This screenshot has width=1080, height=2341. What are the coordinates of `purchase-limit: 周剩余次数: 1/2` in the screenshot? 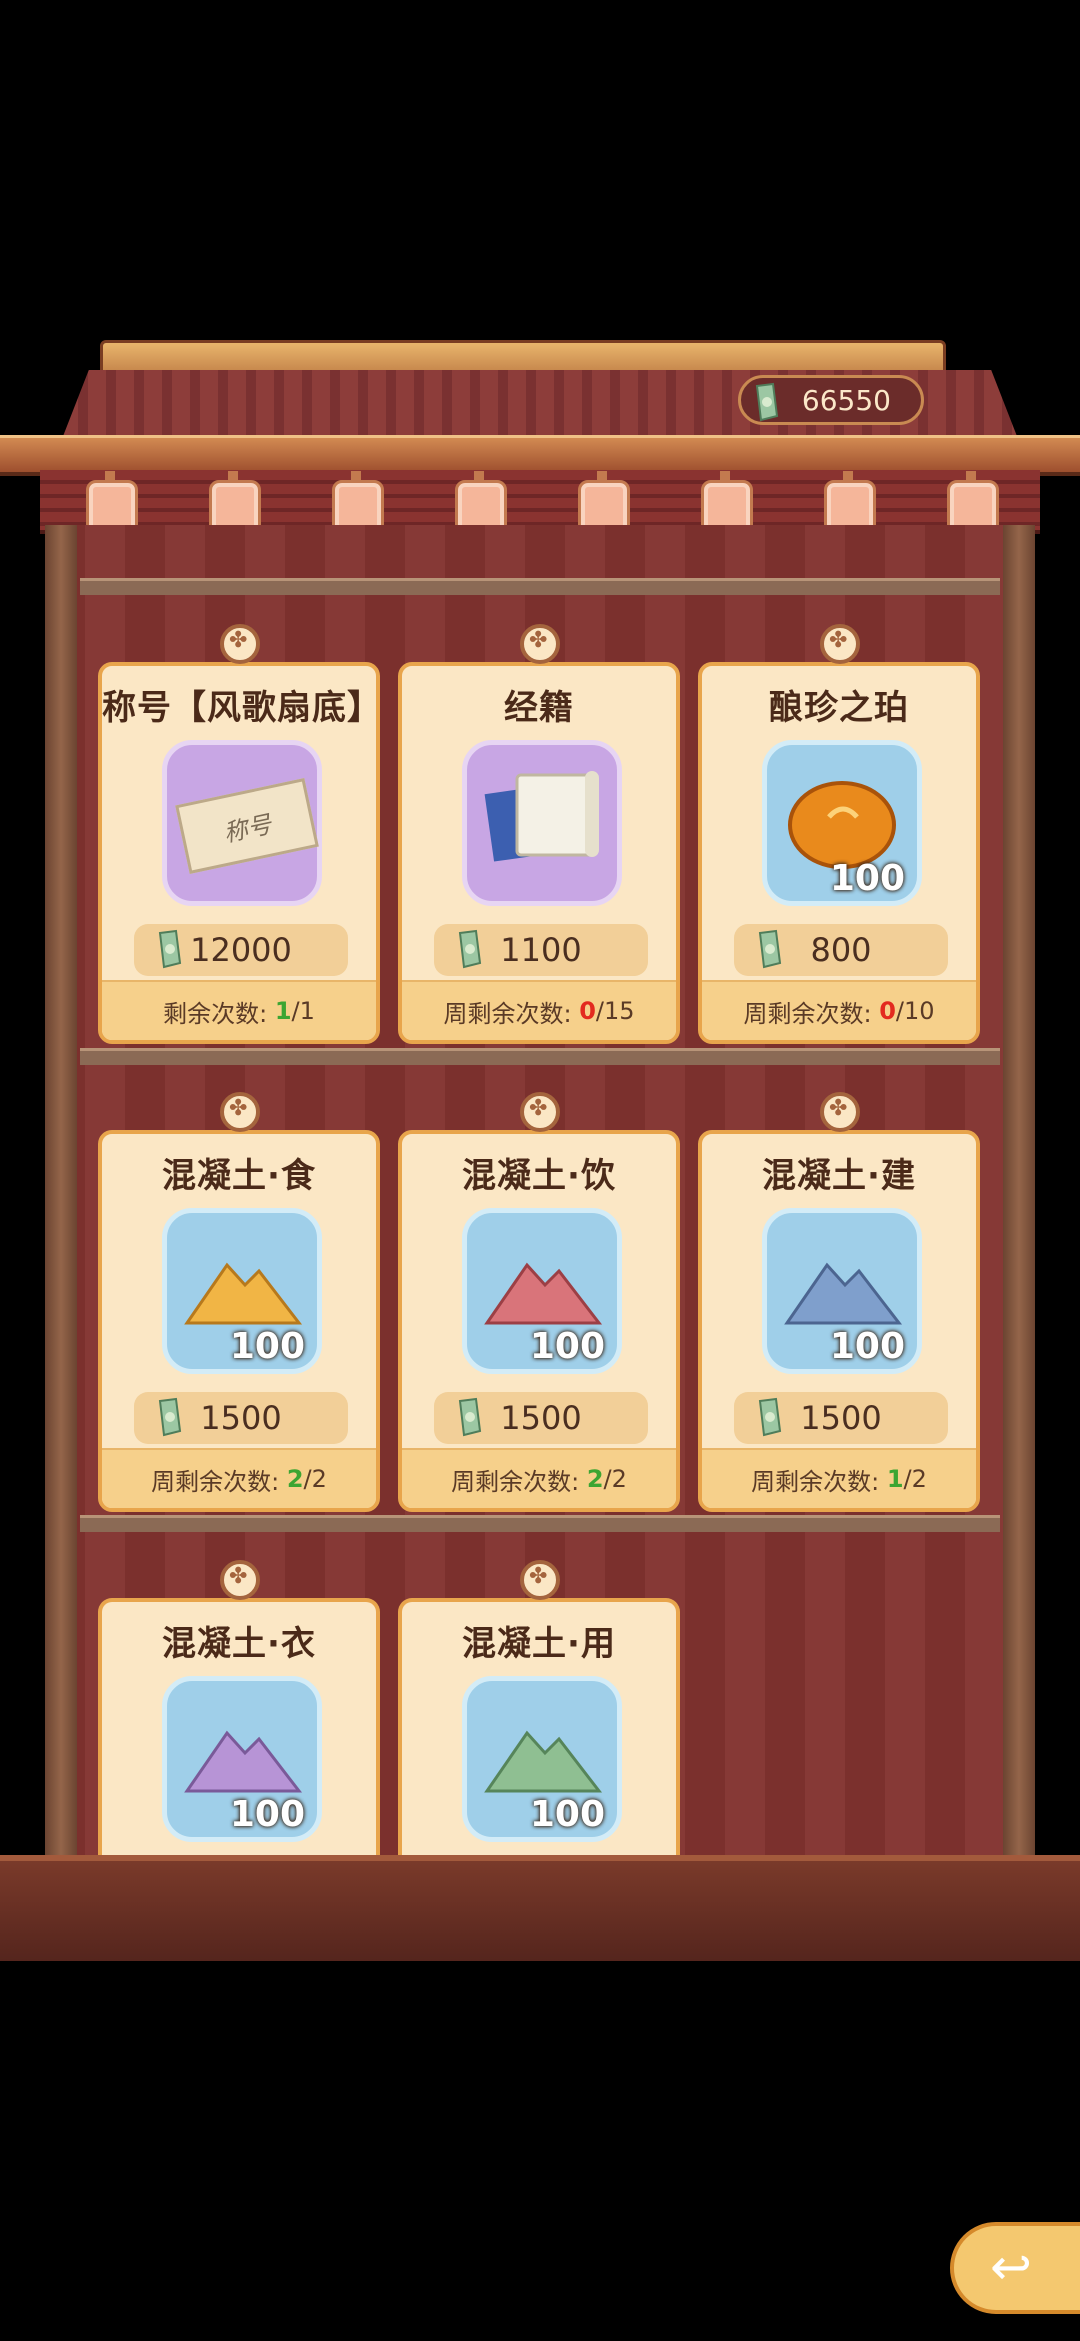 It's located at (839, 1478).